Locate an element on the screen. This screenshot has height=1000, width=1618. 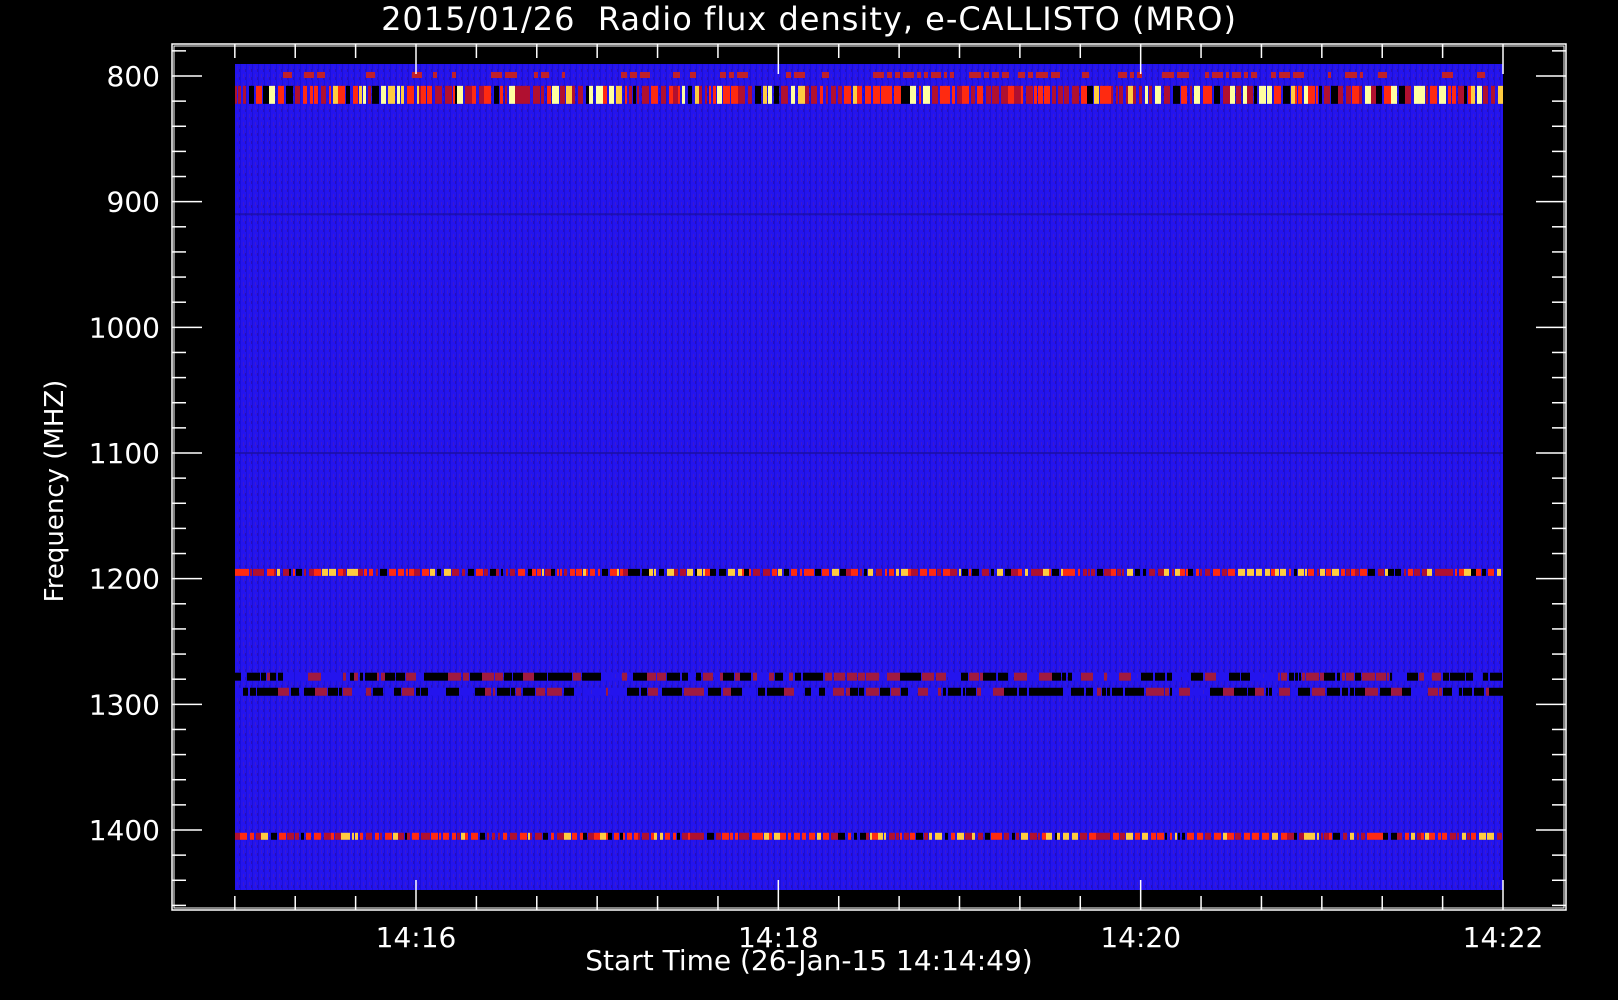
y-tick-label: 900 is located at coordinates (133, 202).